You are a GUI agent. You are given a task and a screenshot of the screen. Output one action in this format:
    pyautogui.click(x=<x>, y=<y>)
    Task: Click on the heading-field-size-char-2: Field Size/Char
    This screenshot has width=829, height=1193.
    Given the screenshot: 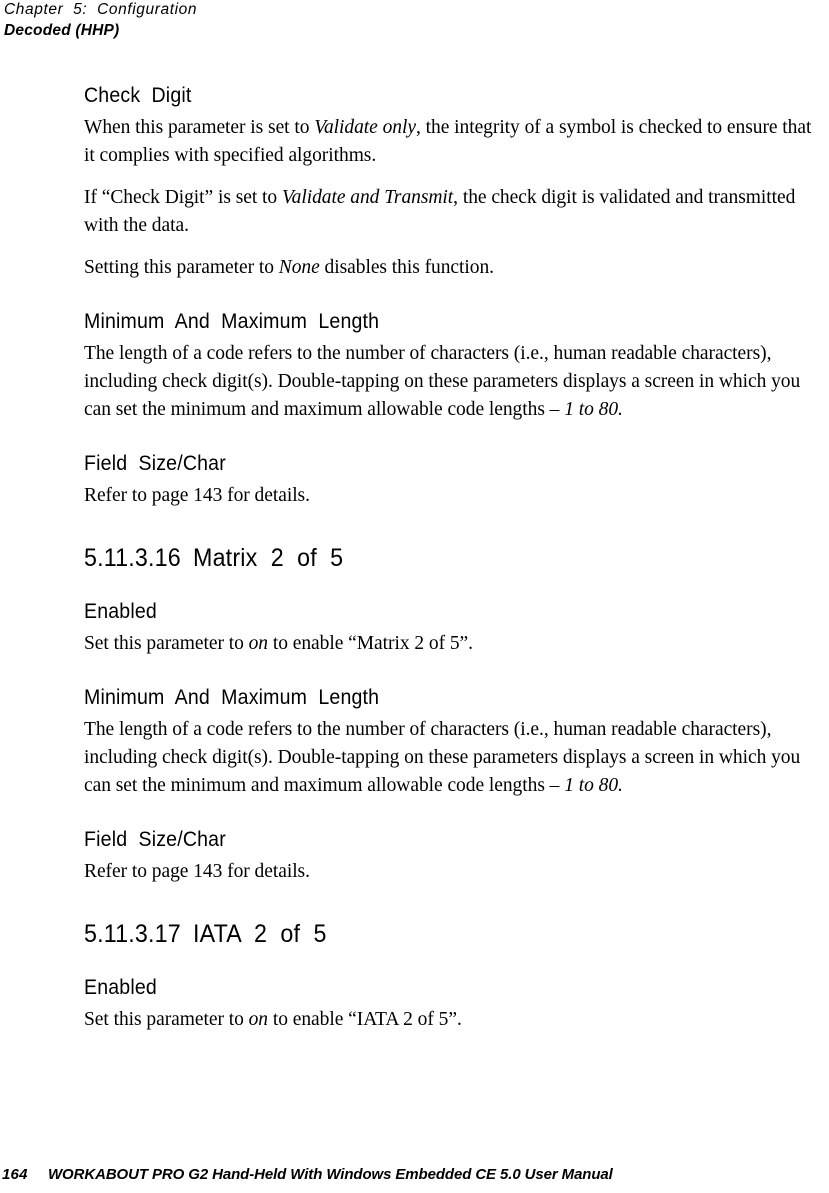 What is the action you would take?
    pyautogui.click(x=155, y=839)
    